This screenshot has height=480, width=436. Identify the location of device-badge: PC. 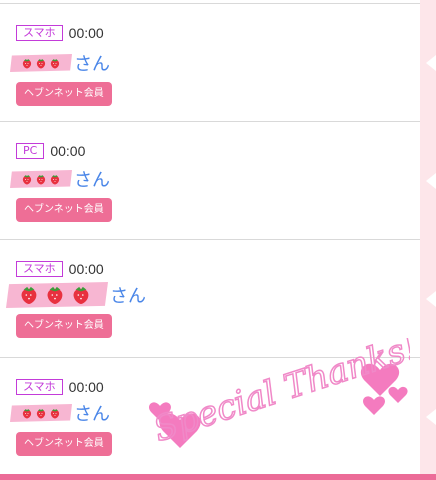
(30, 151).